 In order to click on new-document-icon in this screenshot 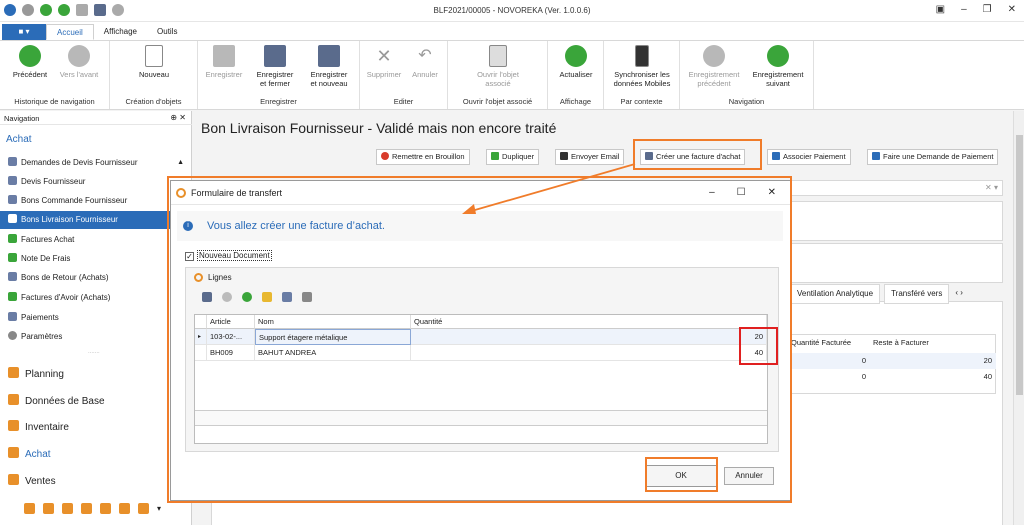, I will do `click(154, 56)`.